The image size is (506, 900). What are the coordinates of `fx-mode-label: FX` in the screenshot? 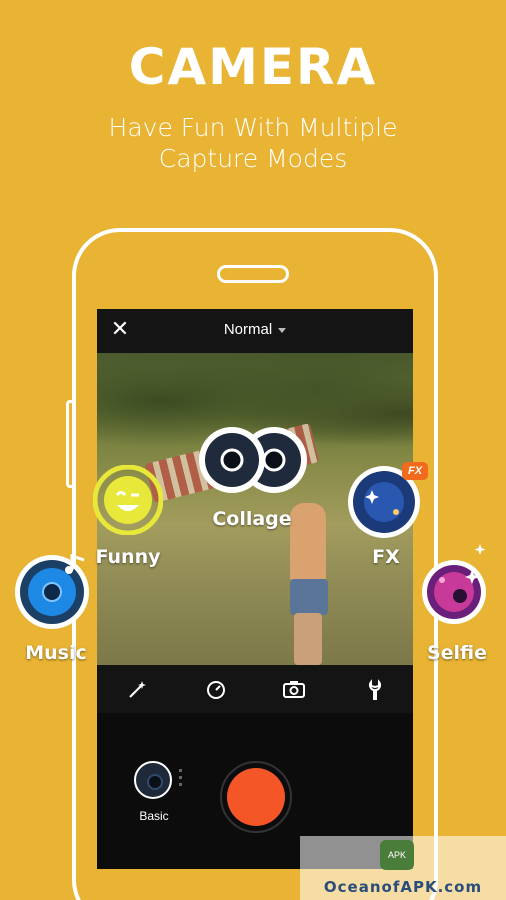 It's located at (386, 557).